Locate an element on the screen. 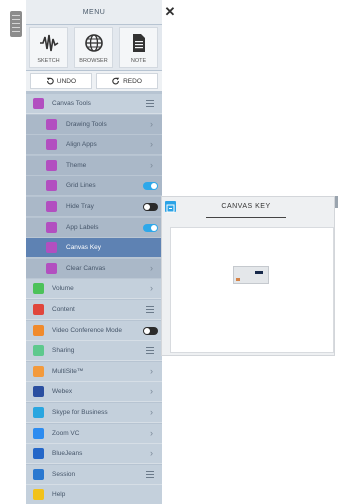  menu-item-grid-lines: Grid Lines is located at coordinates (94, 186).